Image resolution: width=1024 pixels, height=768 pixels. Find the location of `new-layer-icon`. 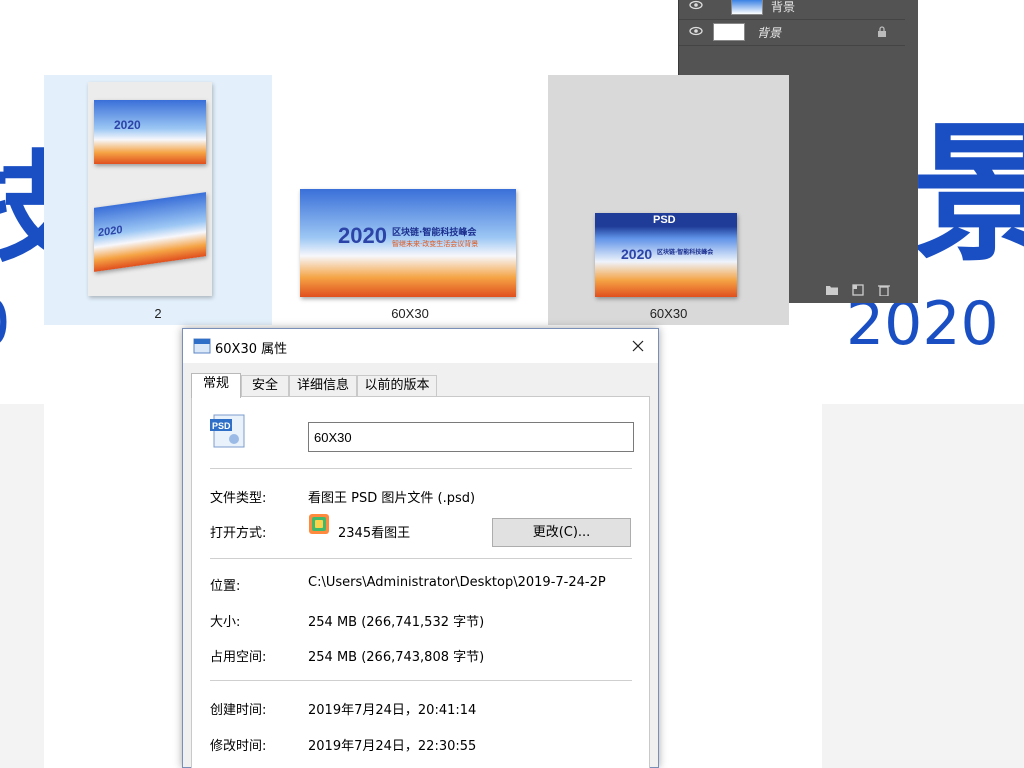

new-layer-icon is located at coordinates (858, 288).